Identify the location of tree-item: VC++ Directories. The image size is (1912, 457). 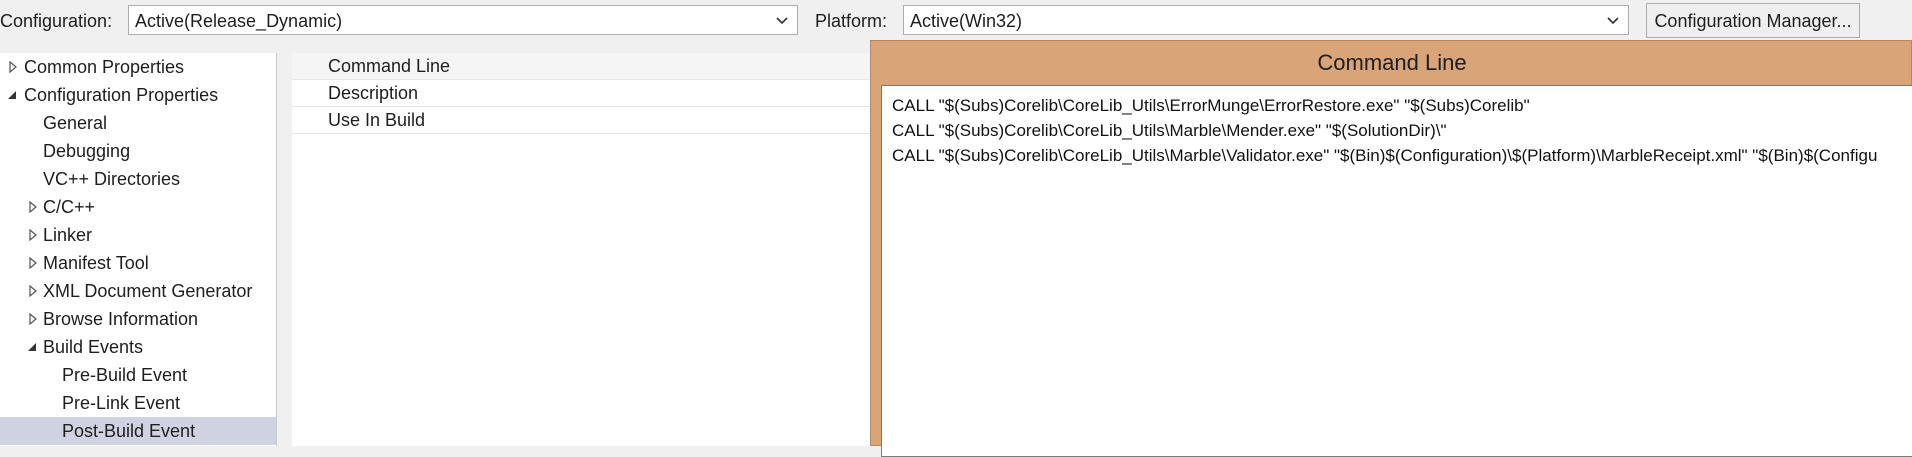
(138, 179).